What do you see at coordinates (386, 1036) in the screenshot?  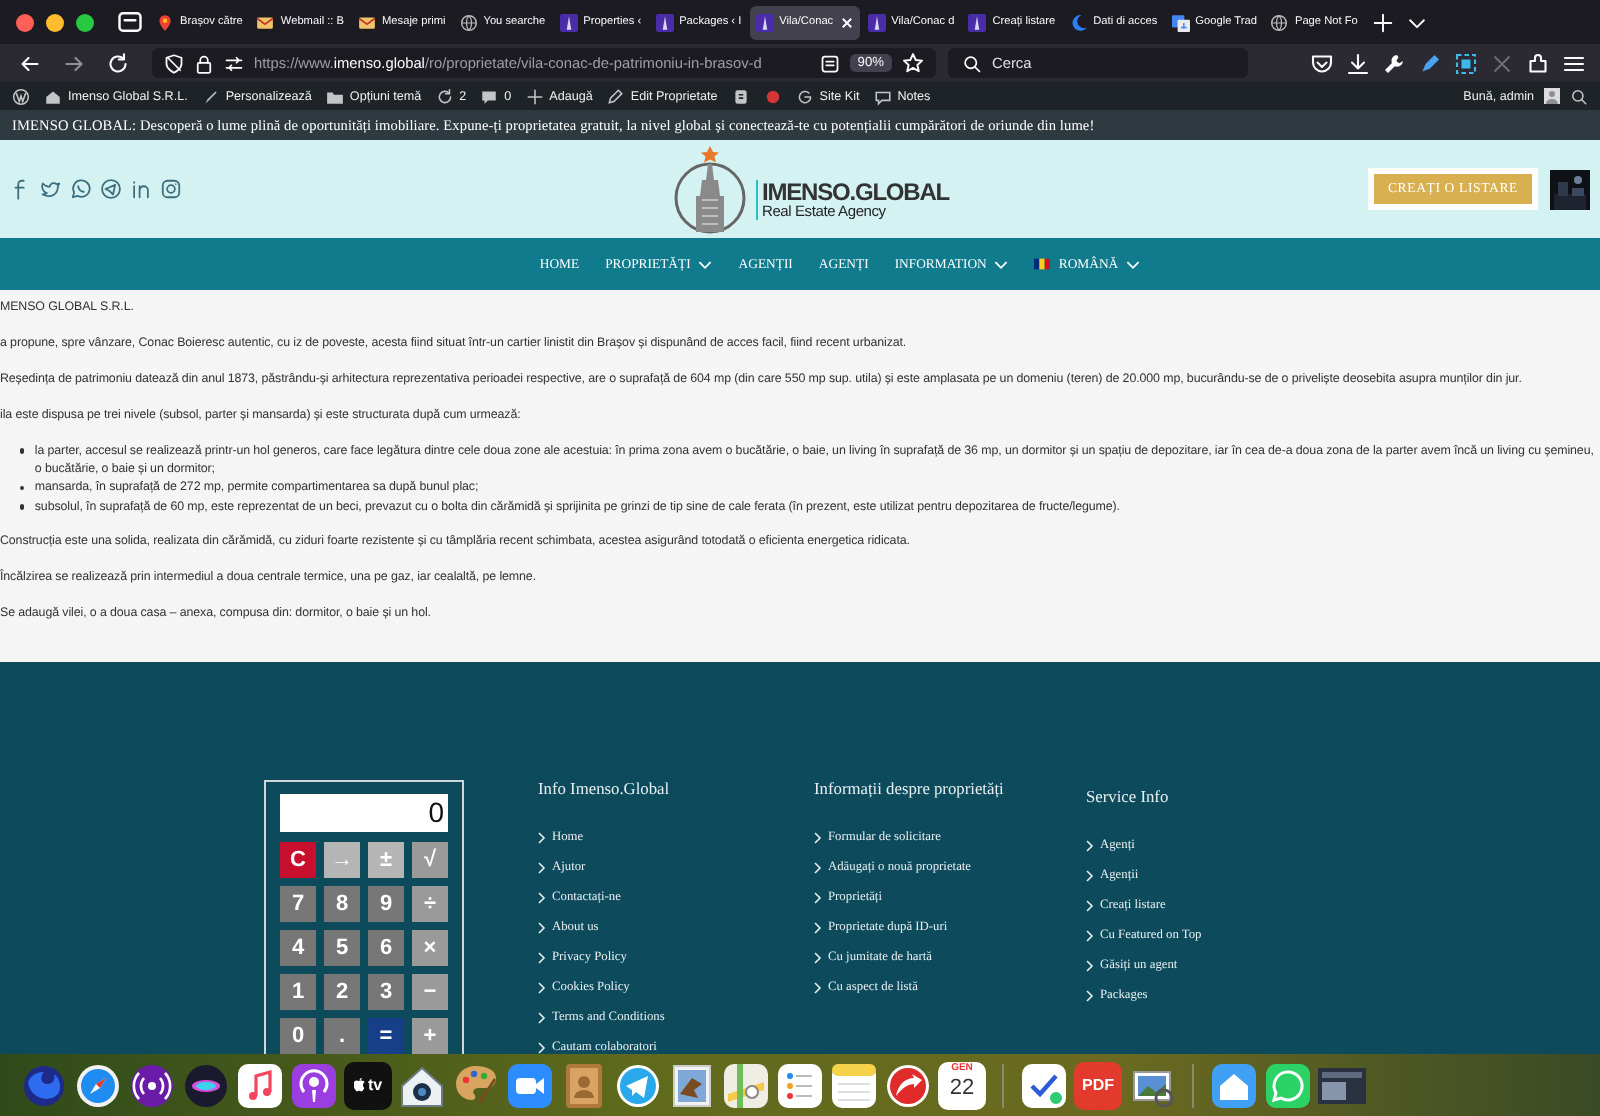 I see `calculator-key: =` at bounding box center [386, 1036].